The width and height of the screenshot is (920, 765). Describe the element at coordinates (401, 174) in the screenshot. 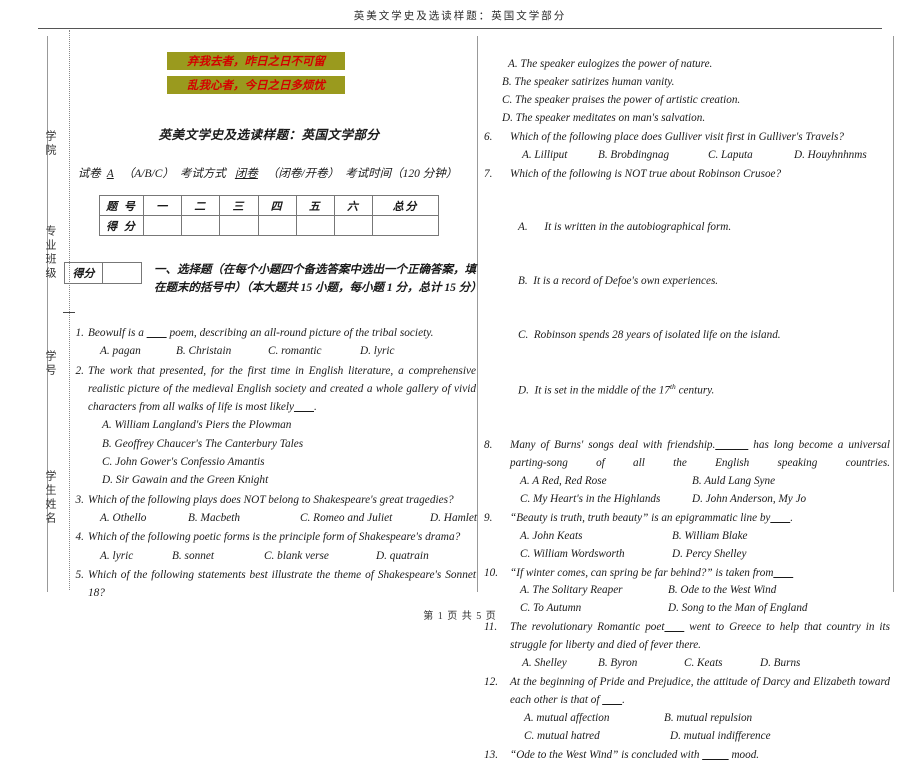

I see `time-label: 考试时间（120 分钟）` at that location.